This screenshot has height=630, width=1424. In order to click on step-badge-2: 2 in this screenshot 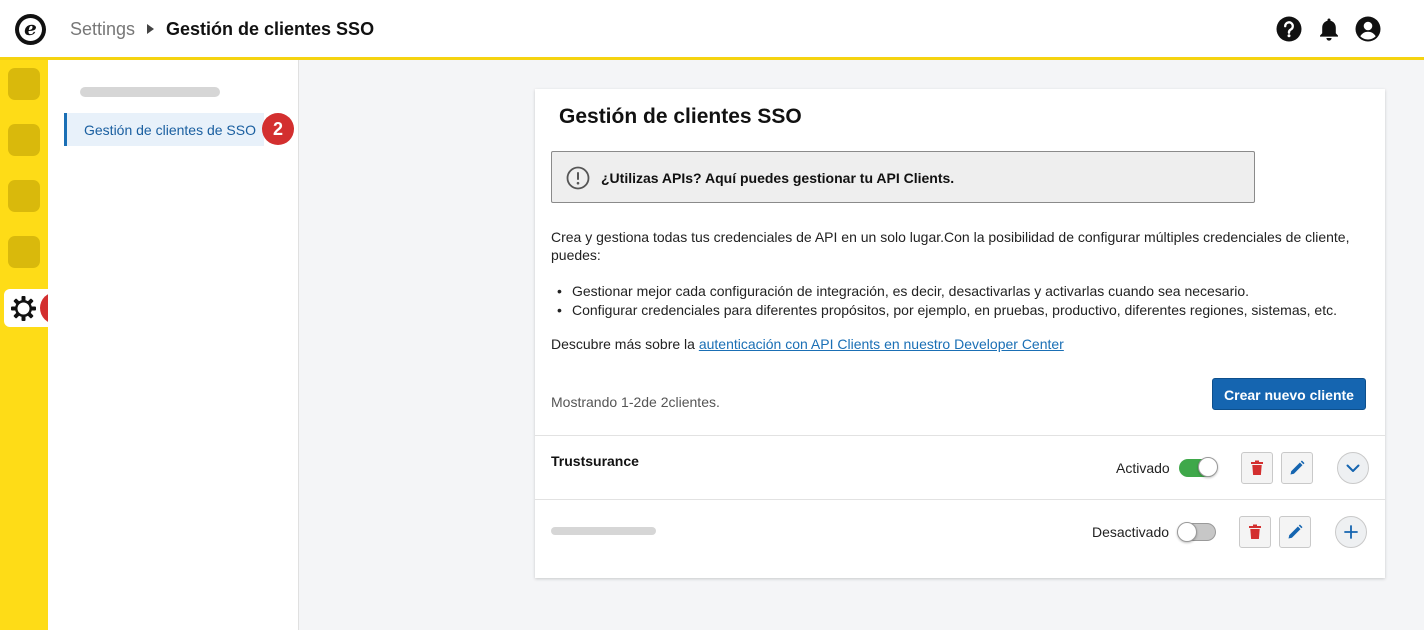, I will do `click(278, 129)`.